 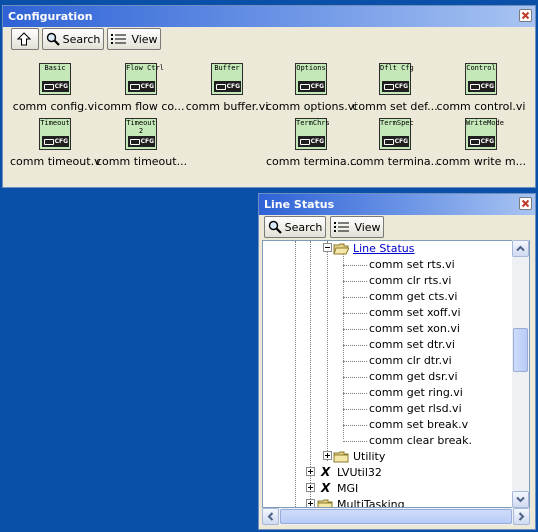 I want to click on tree-item: comm get rlsd.vi, so click(x=415, y=409).